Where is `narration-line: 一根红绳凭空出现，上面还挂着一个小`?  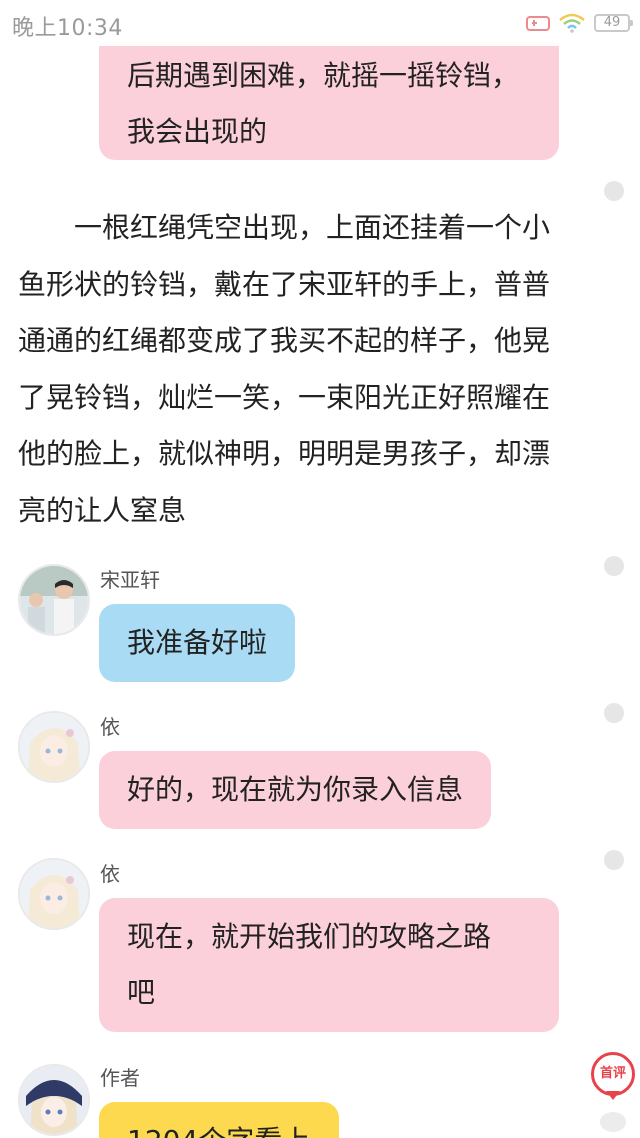 narration-line: 一根红绳凭空出现，上面还挂着一个小 is located at coordinates (312, 227).